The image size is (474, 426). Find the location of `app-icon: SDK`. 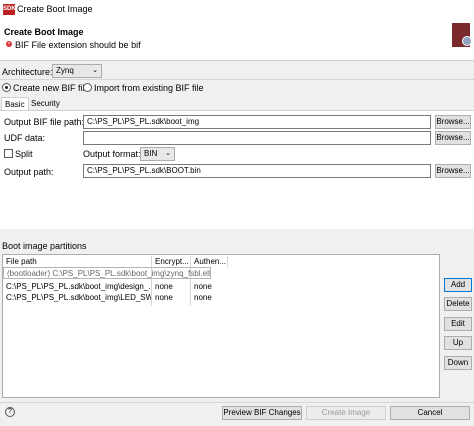

app-icon: SDK is located at coordinates (9, 9).